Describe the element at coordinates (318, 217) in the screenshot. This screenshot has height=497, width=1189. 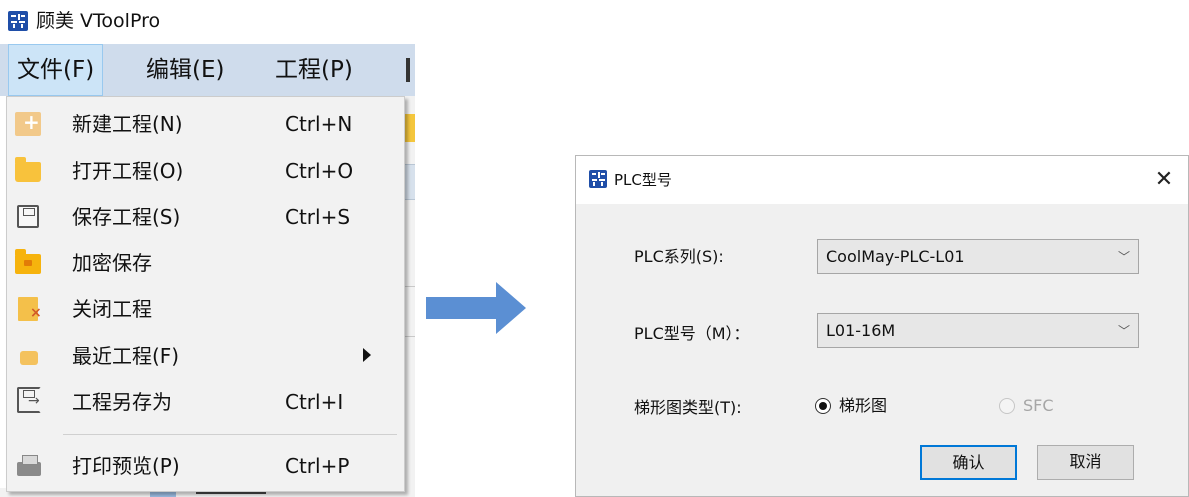
I see `menu-item-shortcut: Ctrl+S` at that location.